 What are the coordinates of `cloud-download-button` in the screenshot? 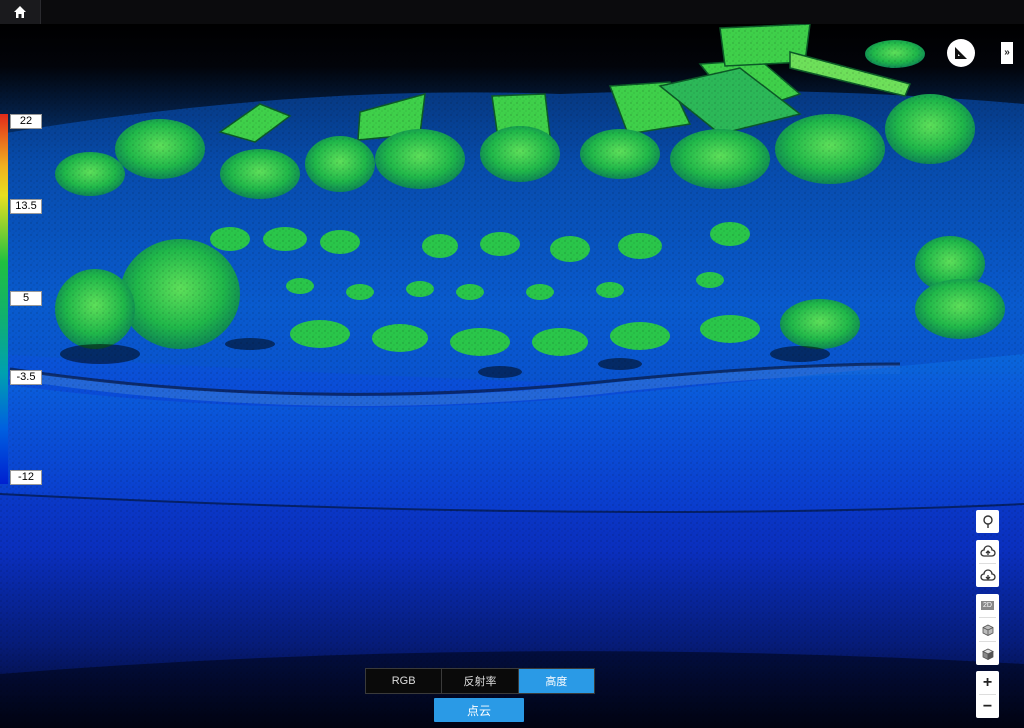 It's located at (987, 575).